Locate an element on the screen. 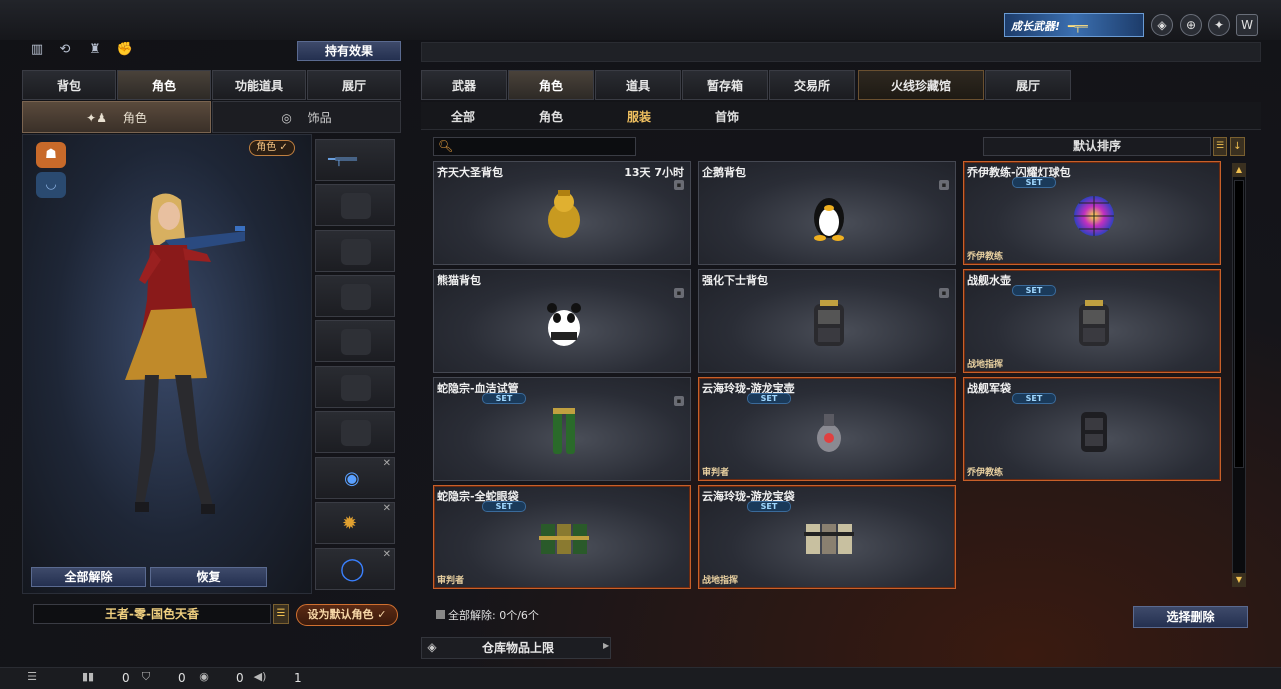  tubes-icon is located at coordinates (564, 431).